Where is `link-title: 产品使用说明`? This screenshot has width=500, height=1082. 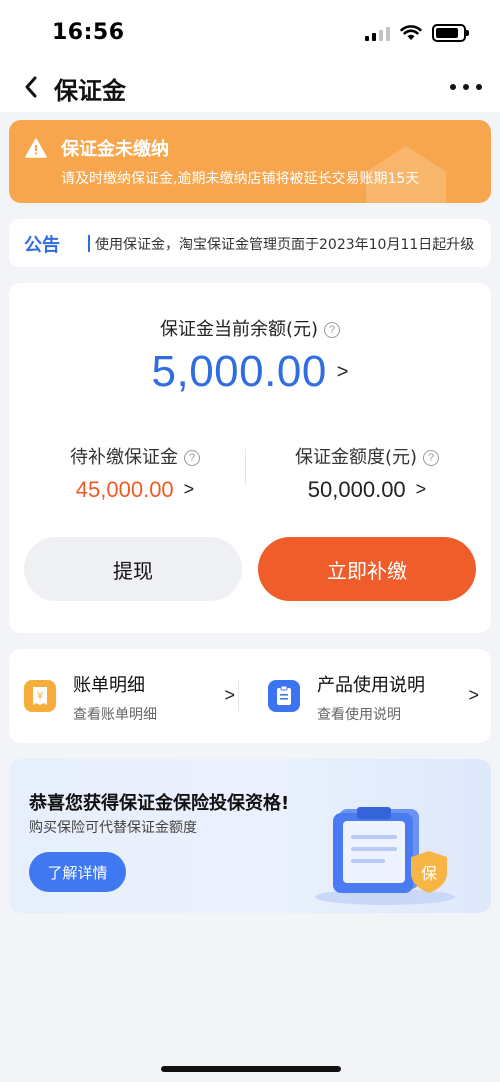
link-title: 产品使用说明 is located at coordinates (371, 685).